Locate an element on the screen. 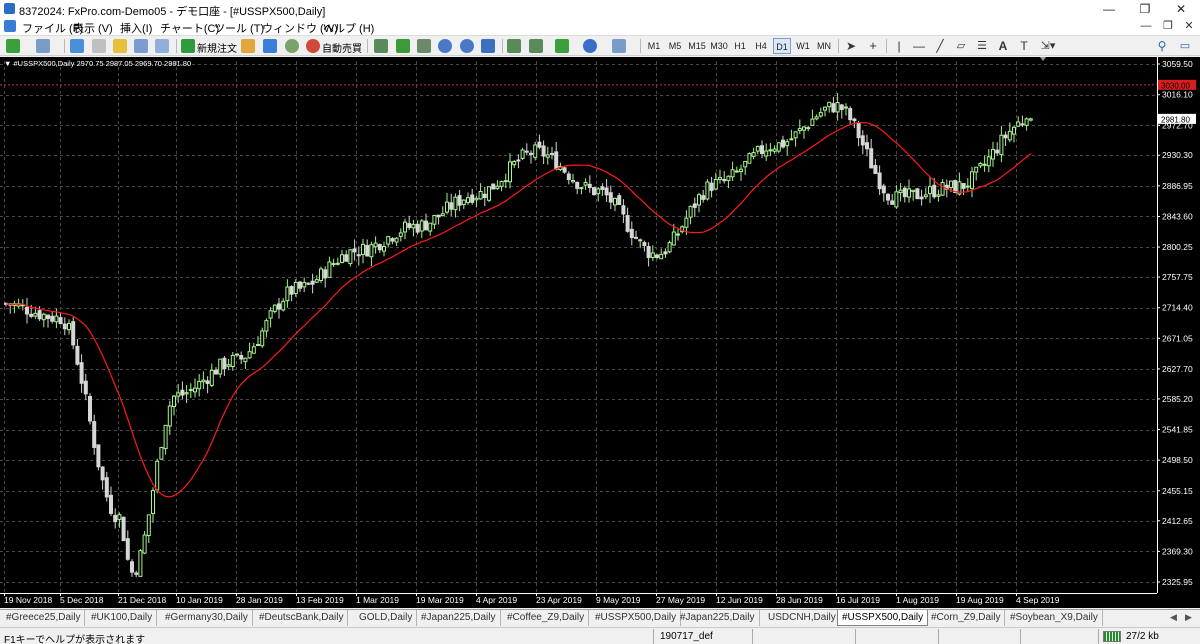 The image size is (1200, 644). periods-icon is located at coordinates (590, 46).